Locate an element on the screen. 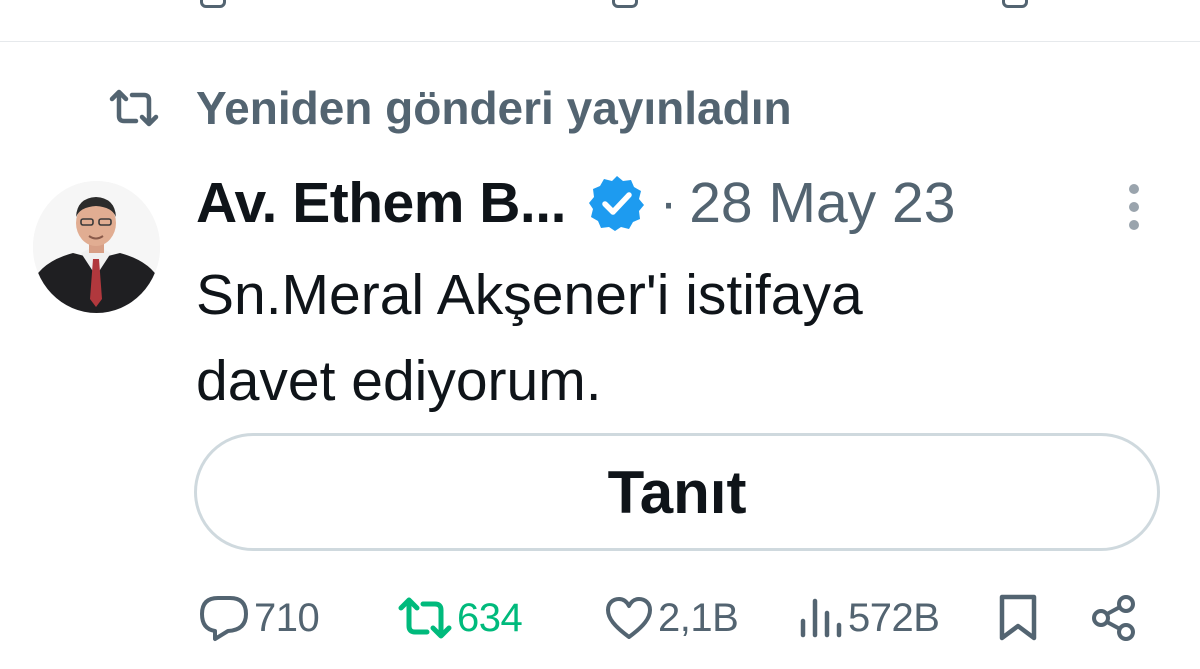  timestamp: 28 May 23 is located at coordinates (822, 203).